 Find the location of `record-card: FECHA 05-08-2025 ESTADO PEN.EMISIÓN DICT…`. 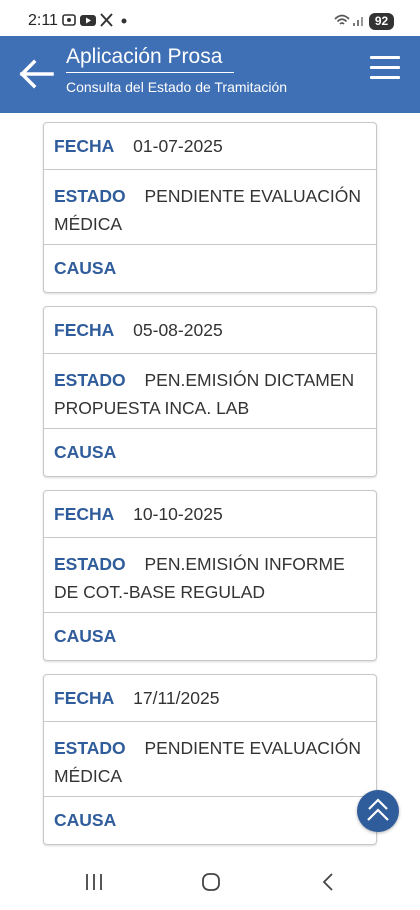

record-card: FECHA 05-08-2025 ESTADO PEN.EMISIÓN DICT… is located at coordinates (210, 391).